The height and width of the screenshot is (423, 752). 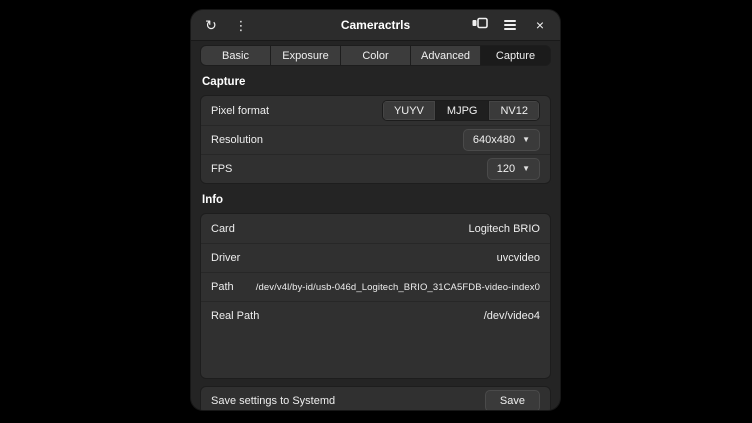 I want to click on tab-exposure: Exposure, so click(x=306, y=55).